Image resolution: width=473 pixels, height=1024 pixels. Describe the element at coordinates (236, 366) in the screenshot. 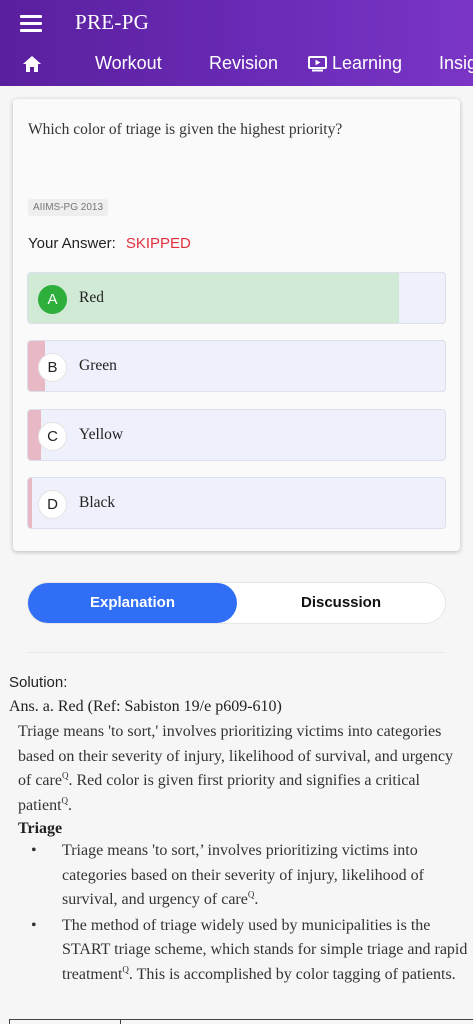

I see `option-b: B Green` at that location.